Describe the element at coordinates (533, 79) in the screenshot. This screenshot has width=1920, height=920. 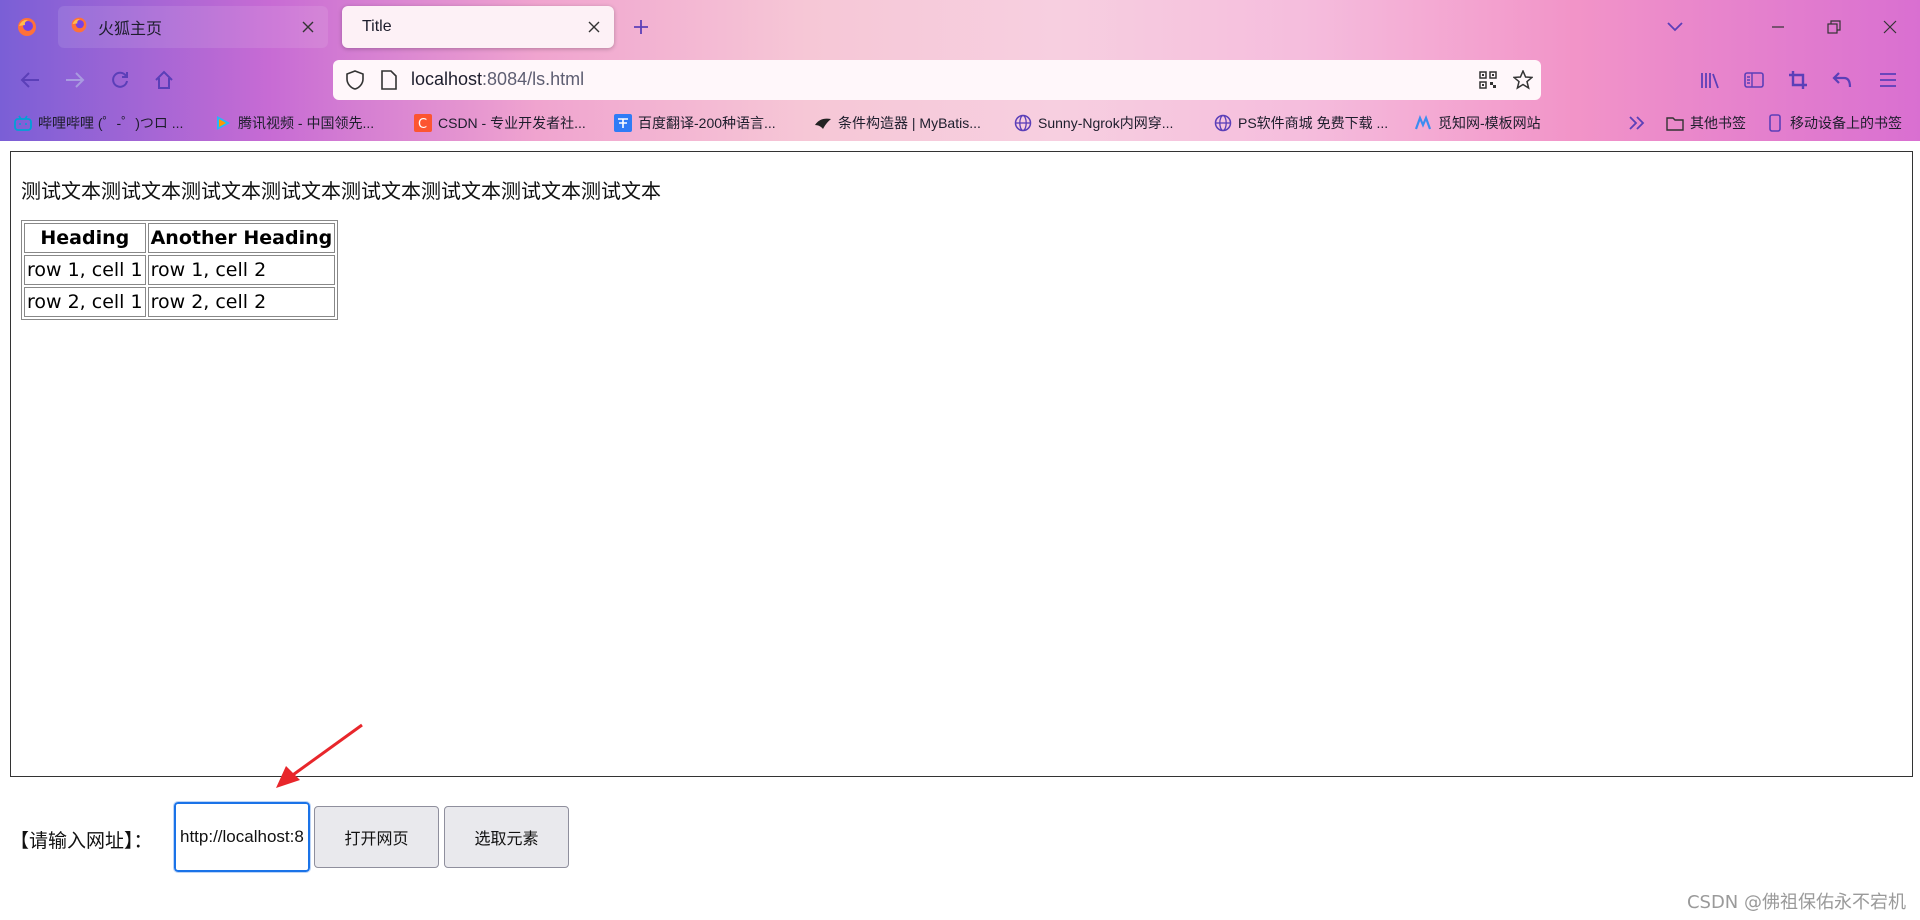
I see `address-path: :8084/ls.html` at that location.